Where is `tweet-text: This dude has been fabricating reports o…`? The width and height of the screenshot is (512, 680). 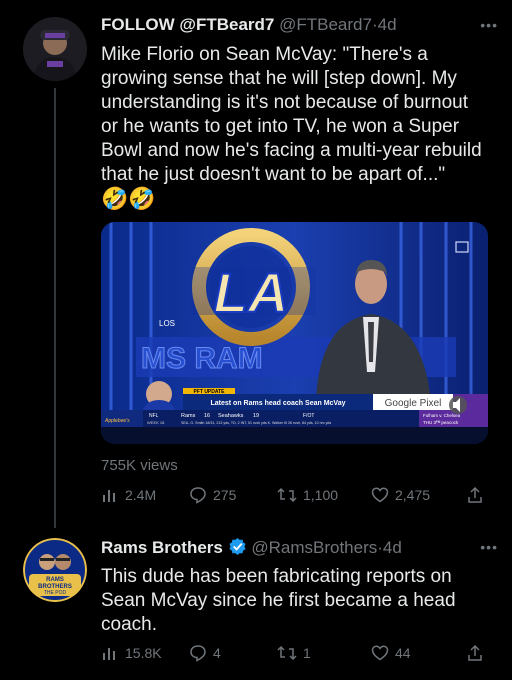
tweet-text: This dude has been fabricating reports o… is located at coordinates (301, 601).